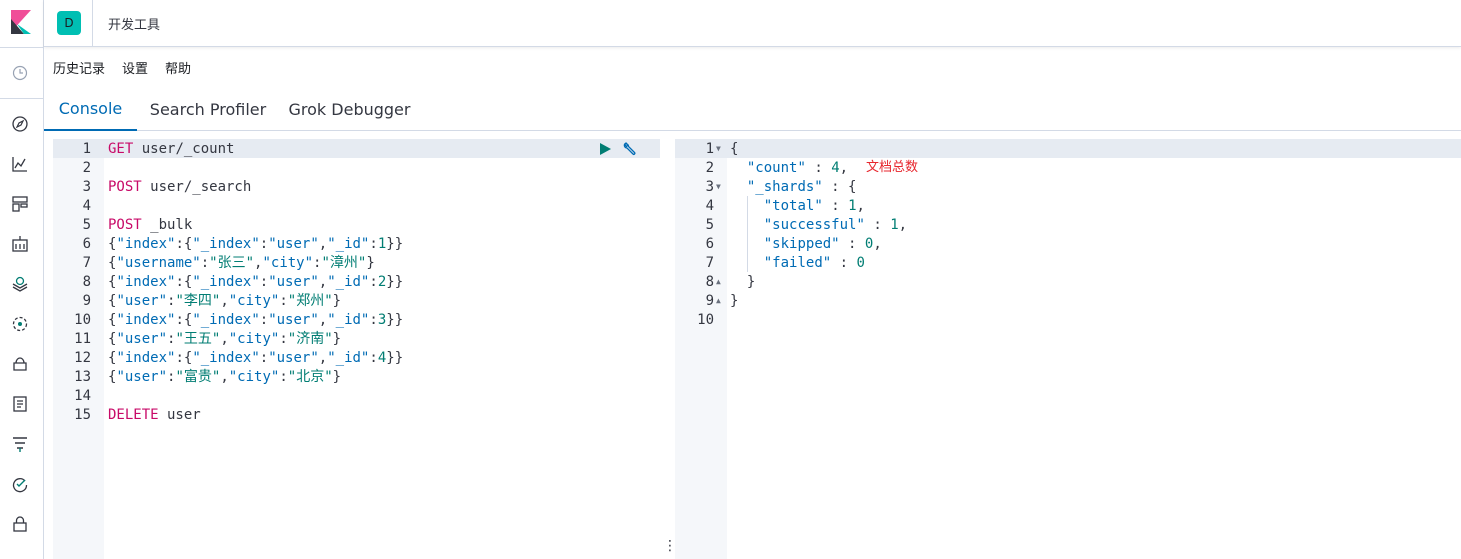  I want to click on line-number: 12, so click(82, 358).